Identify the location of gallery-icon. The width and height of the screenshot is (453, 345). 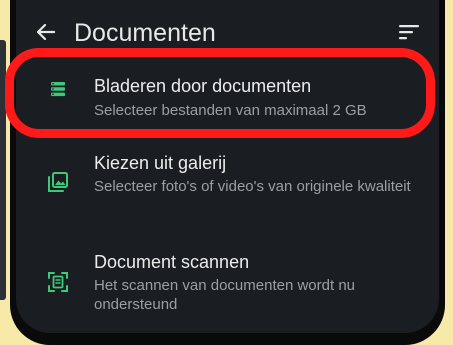
(58, 182).